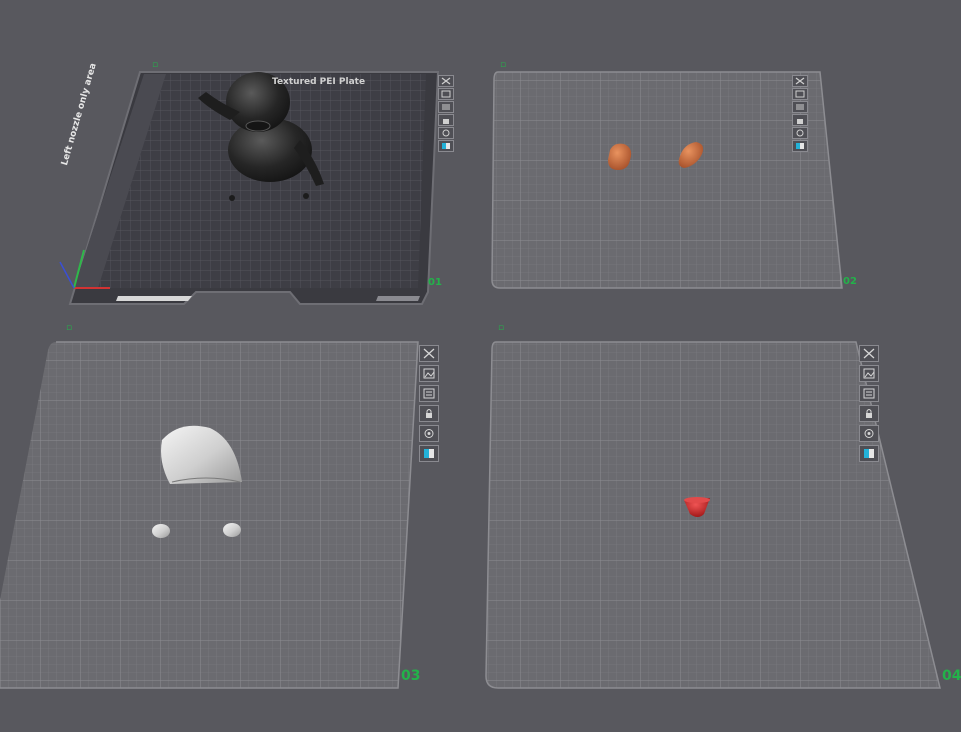 This screenshot has width=961, height=732. Describe the element at coordinates (951, 676) in the screenshot. I see `plate-number-04: 04` at that location.